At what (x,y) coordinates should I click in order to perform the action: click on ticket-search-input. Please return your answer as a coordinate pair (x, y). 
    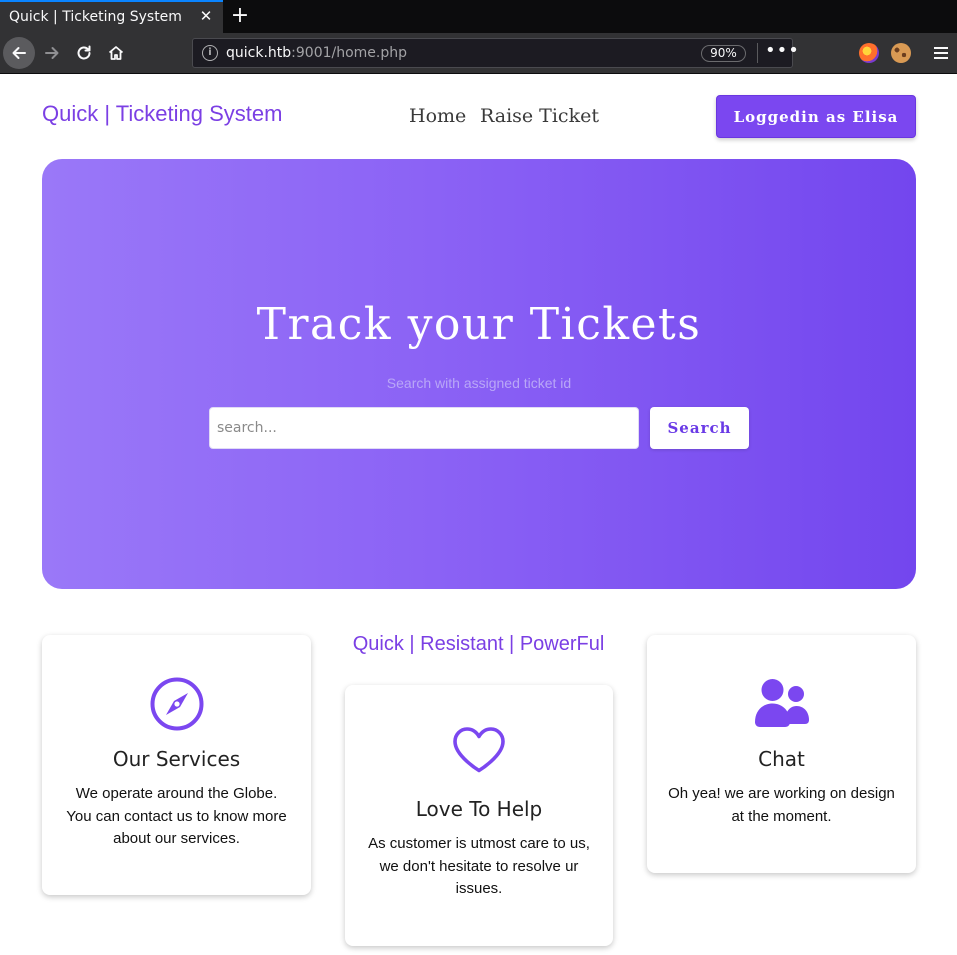
    Looking at the image, I should click on (424, 428).